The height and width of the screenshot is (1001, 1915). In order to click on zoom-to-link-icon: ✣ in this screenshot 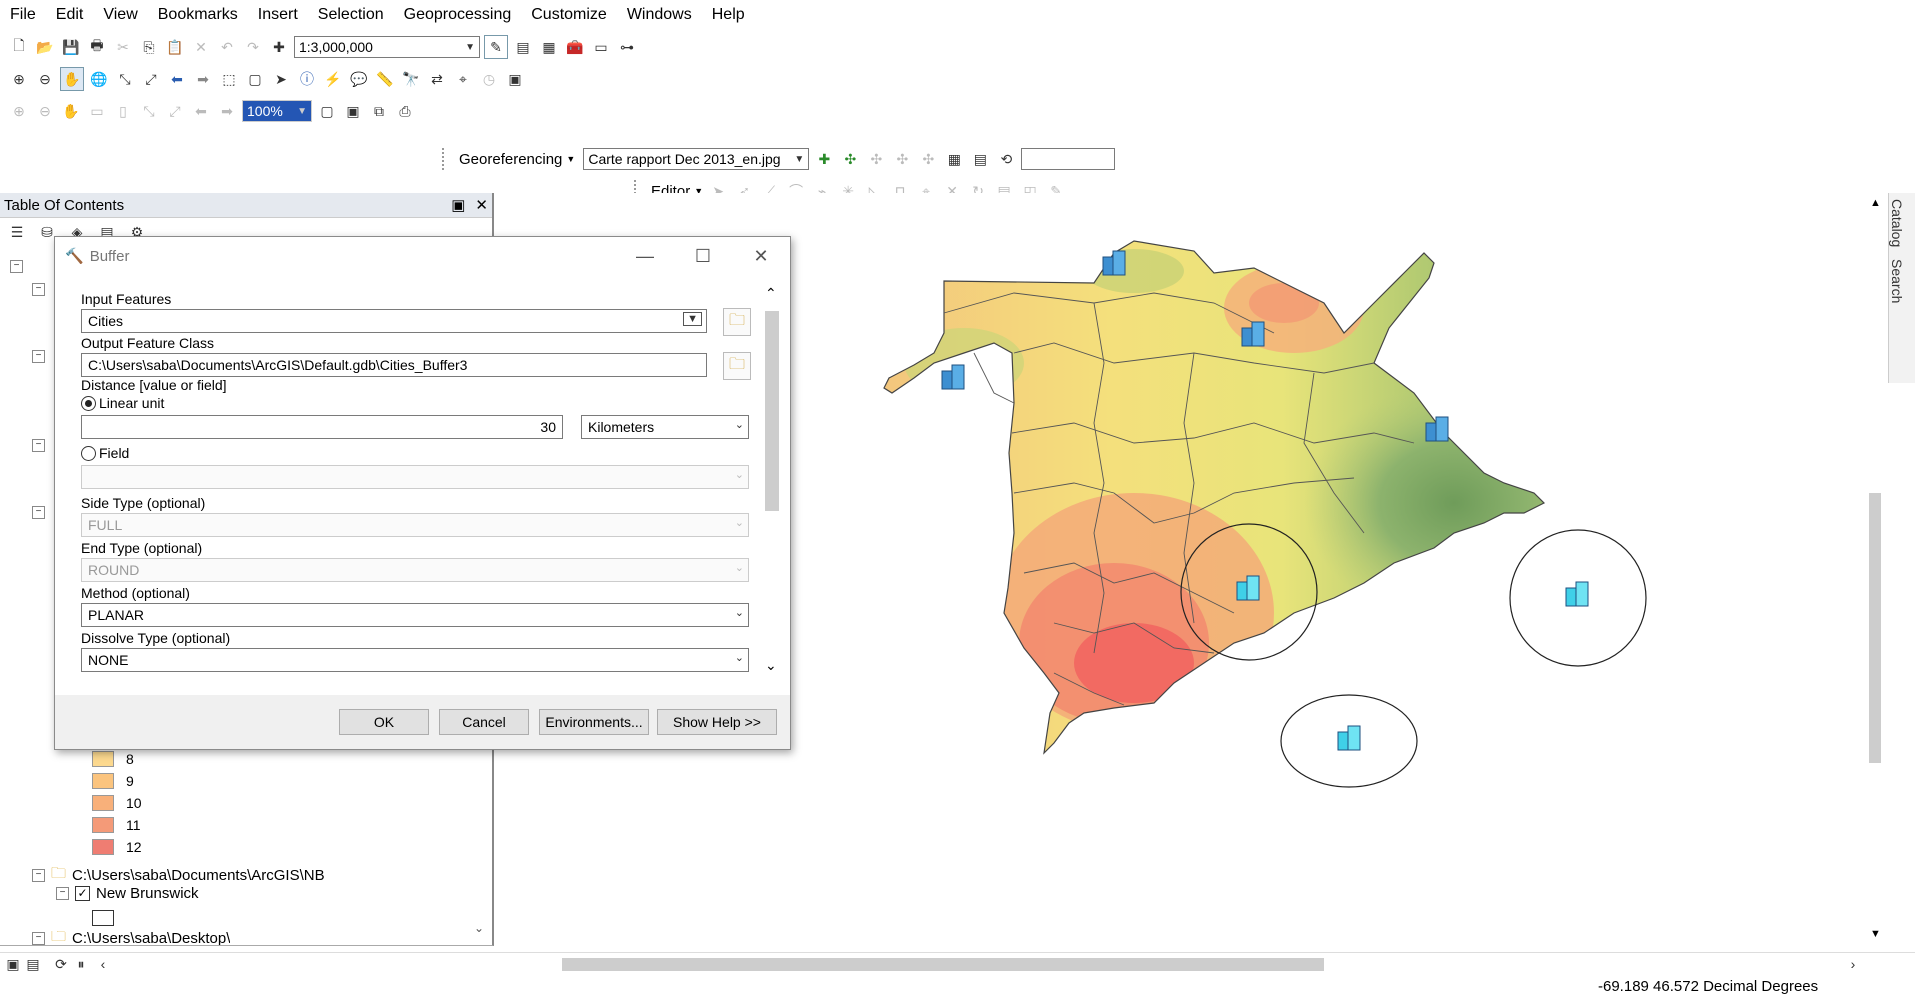, I will do `click(902, 159)`.